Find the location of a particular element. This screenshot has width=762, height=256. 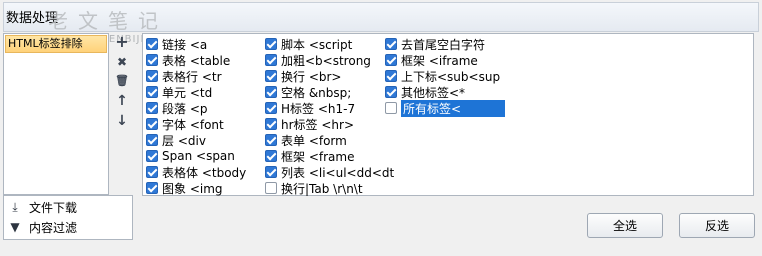

nav-item-download: ⤓ 文件下载 is located at coordinates (69, 207).